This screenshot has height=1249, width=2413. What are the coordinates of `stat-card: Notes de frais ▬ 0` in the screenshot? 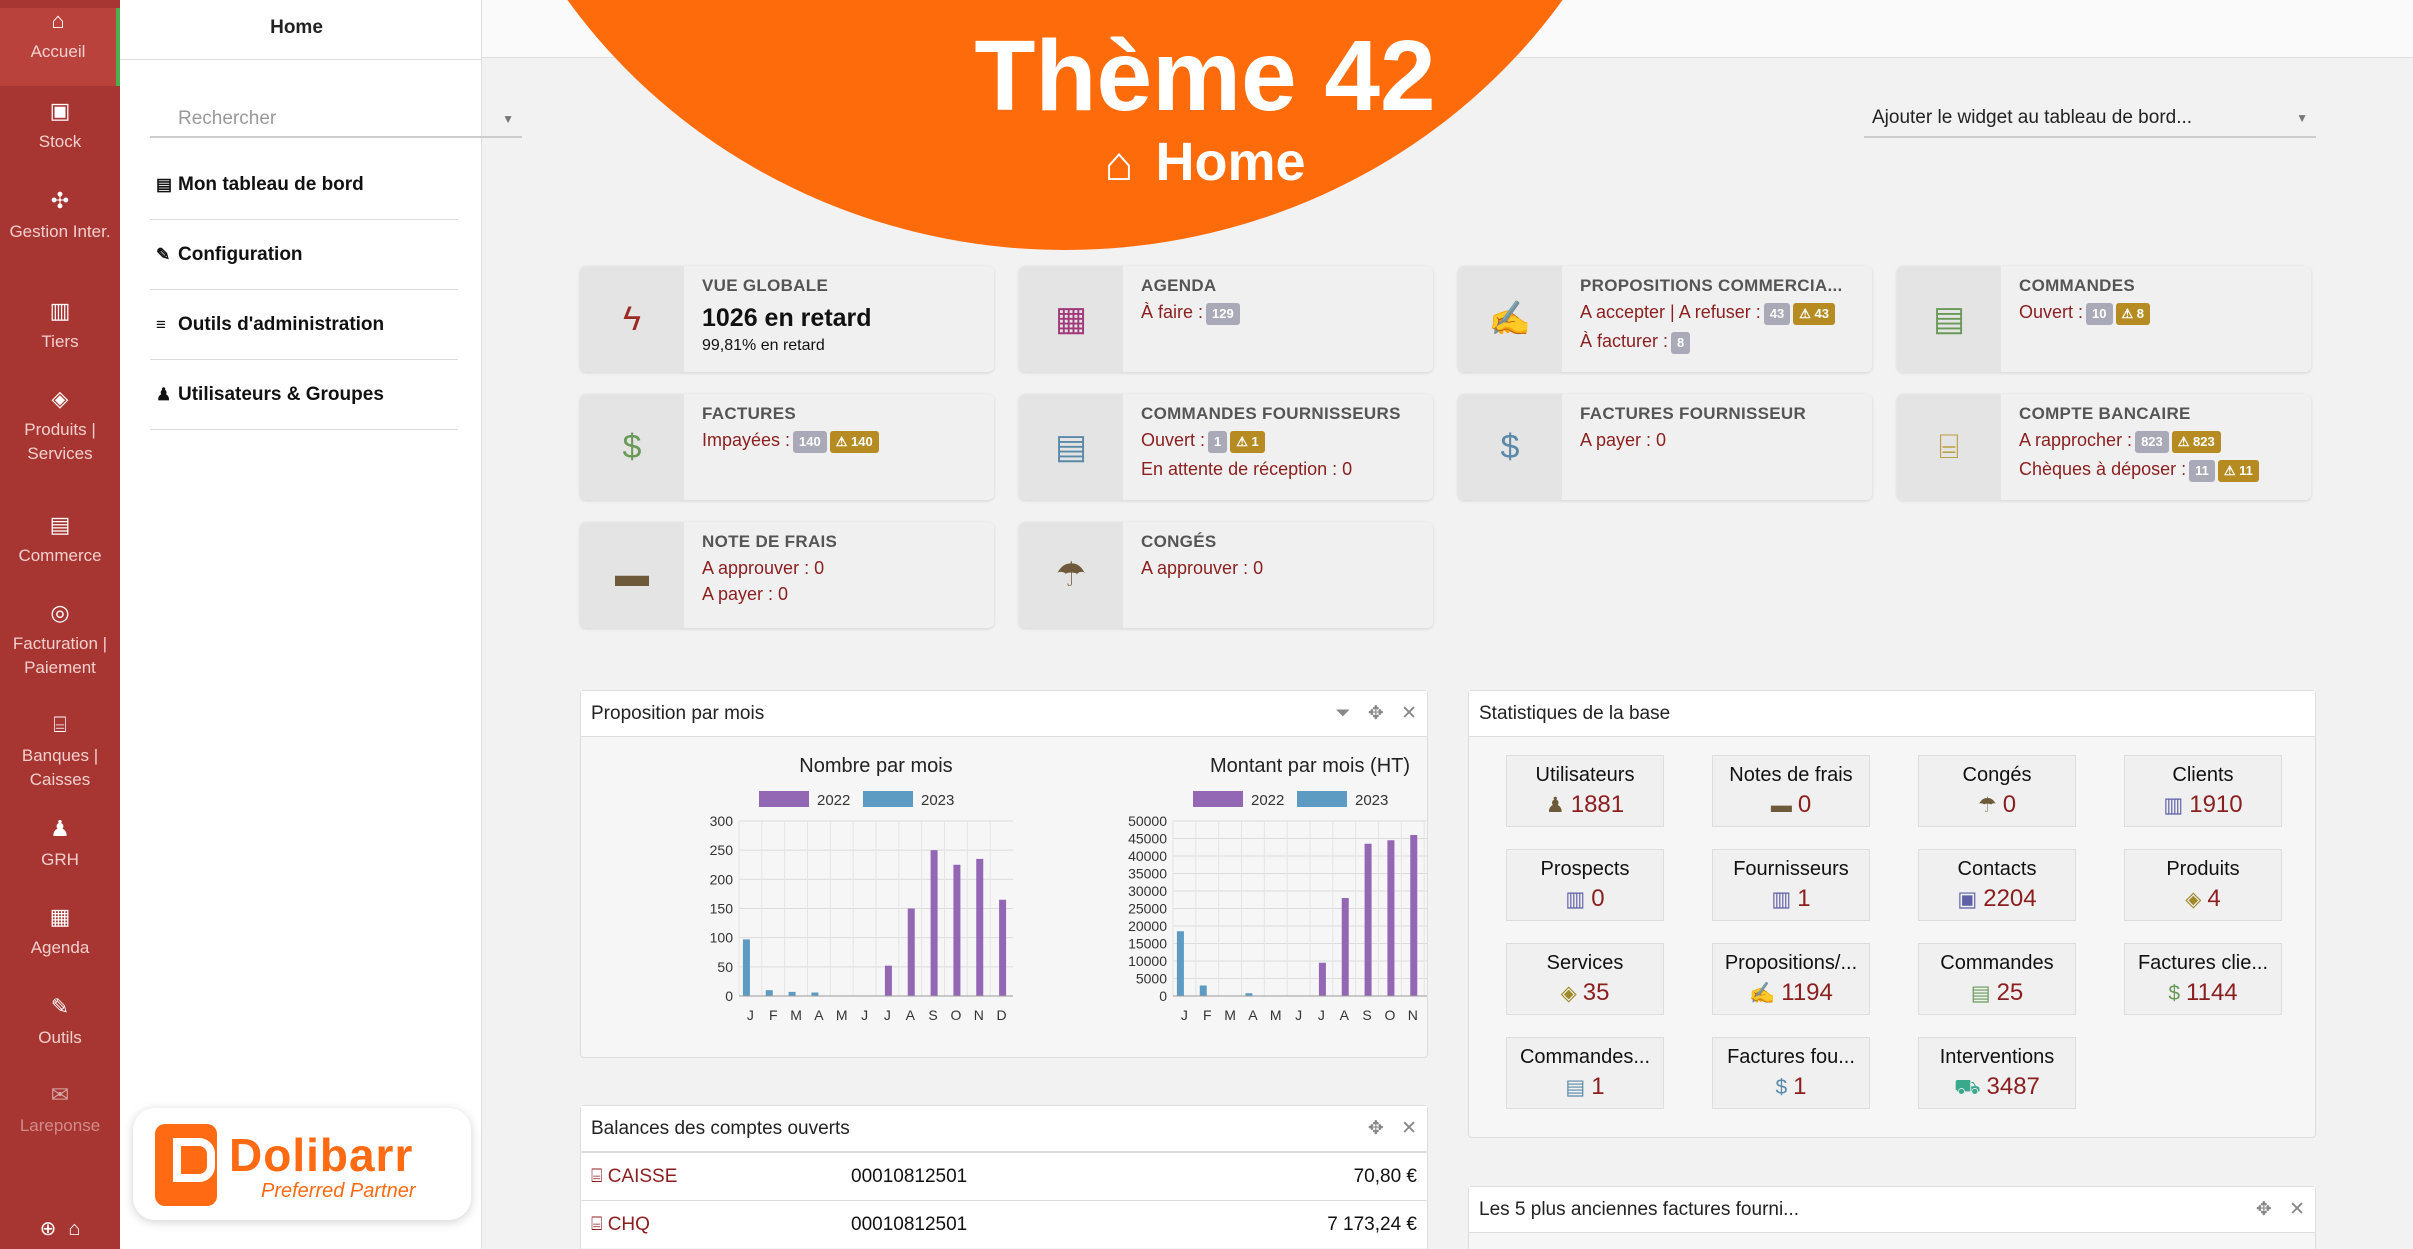 It's located at (1791, 791).